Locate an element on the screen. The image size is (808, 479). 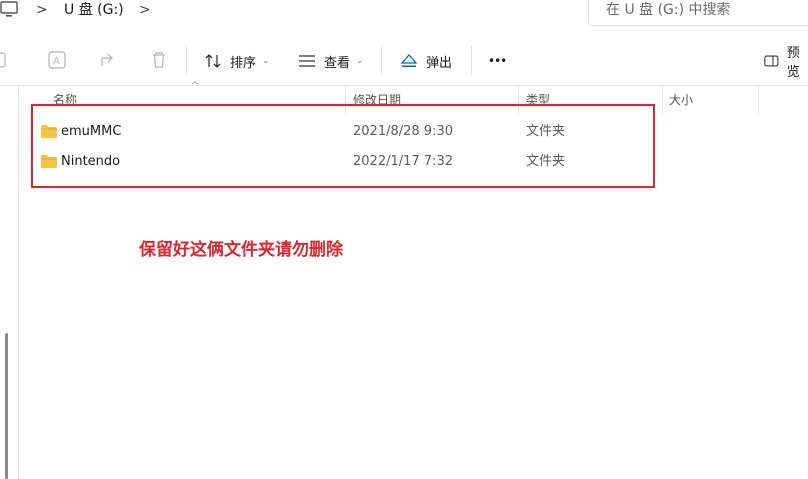
svg-text: A is located at coordinates (56, 61).